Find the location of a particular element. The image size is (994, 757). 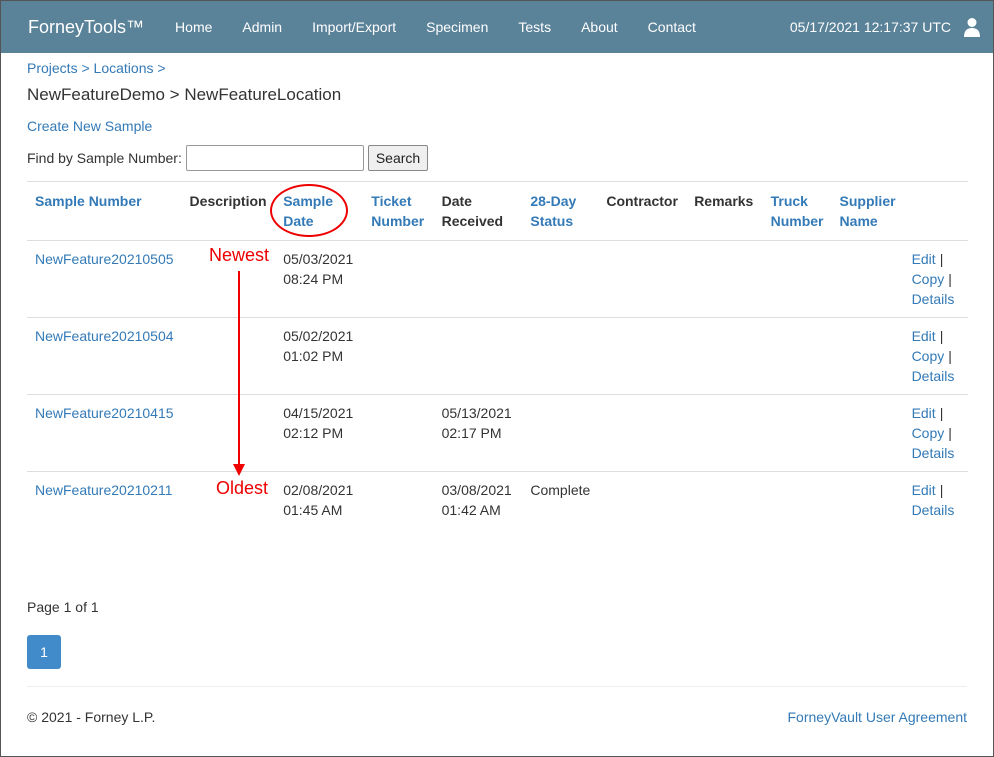

sample-number-search-input is located at coordinates (274, 158).